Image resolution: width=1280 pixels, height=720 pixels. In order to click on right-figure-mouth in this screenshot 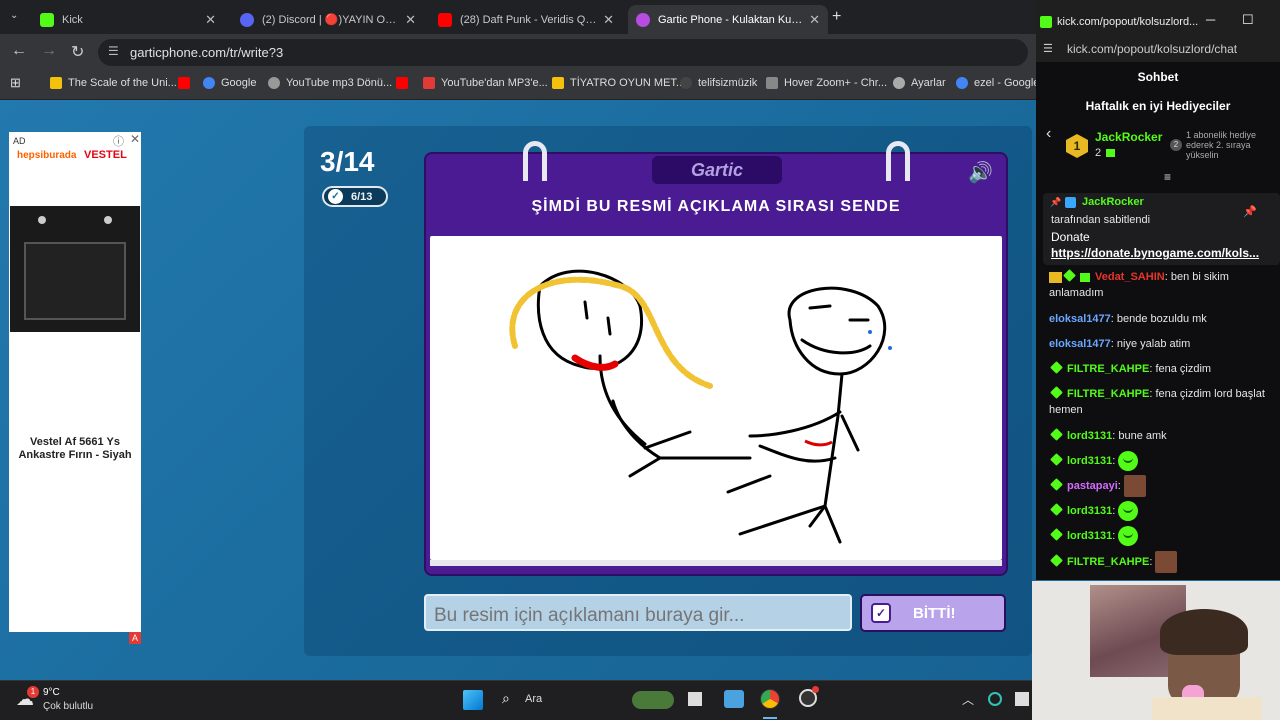, I will do `click(836, 346)`.